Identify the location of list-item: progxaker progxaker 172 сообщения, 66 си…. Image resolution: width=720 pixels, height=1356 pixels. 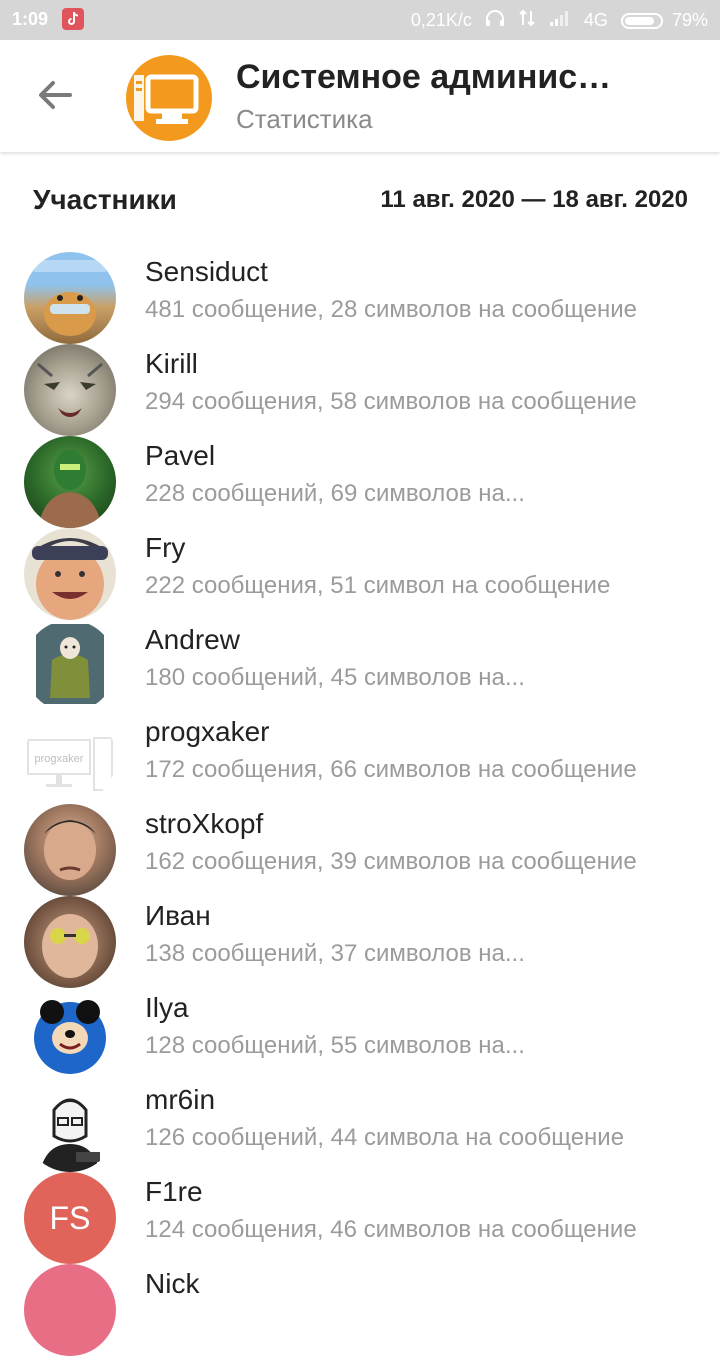
(360, 757).